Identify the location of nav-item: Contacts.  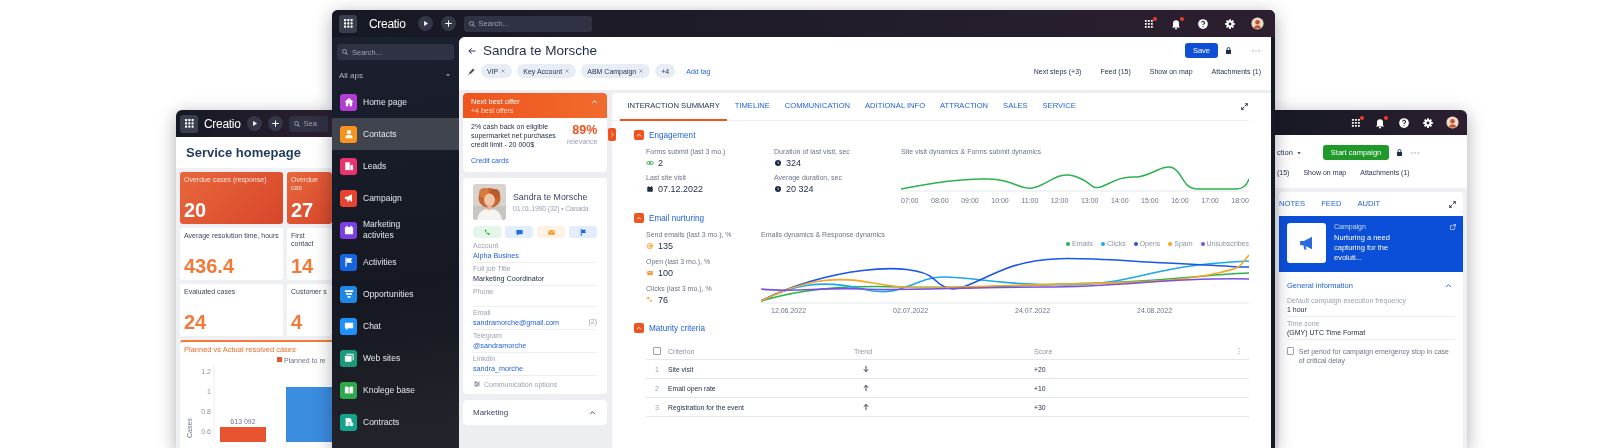
(395, 134).